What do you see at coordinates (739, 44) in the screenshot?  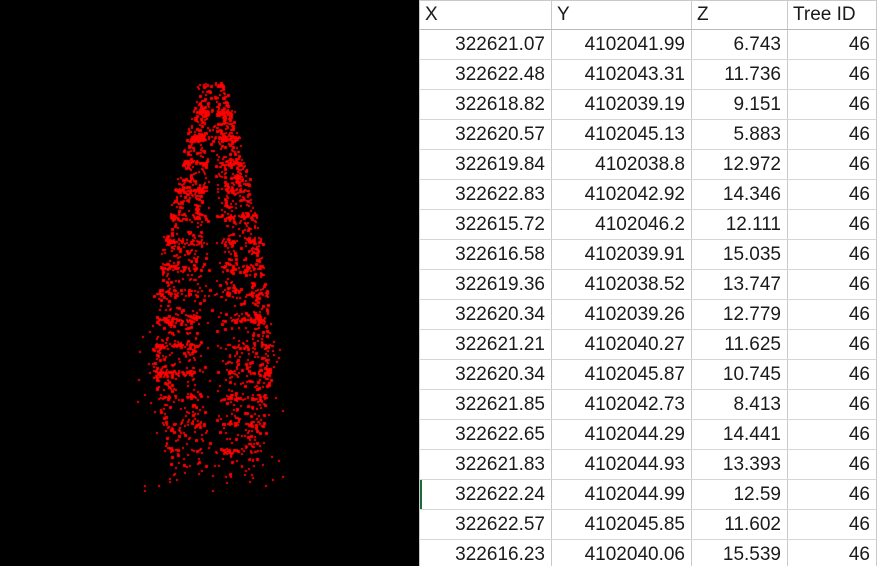 I see `table-cell-z: 6.743` at bounding box center [739, 44].